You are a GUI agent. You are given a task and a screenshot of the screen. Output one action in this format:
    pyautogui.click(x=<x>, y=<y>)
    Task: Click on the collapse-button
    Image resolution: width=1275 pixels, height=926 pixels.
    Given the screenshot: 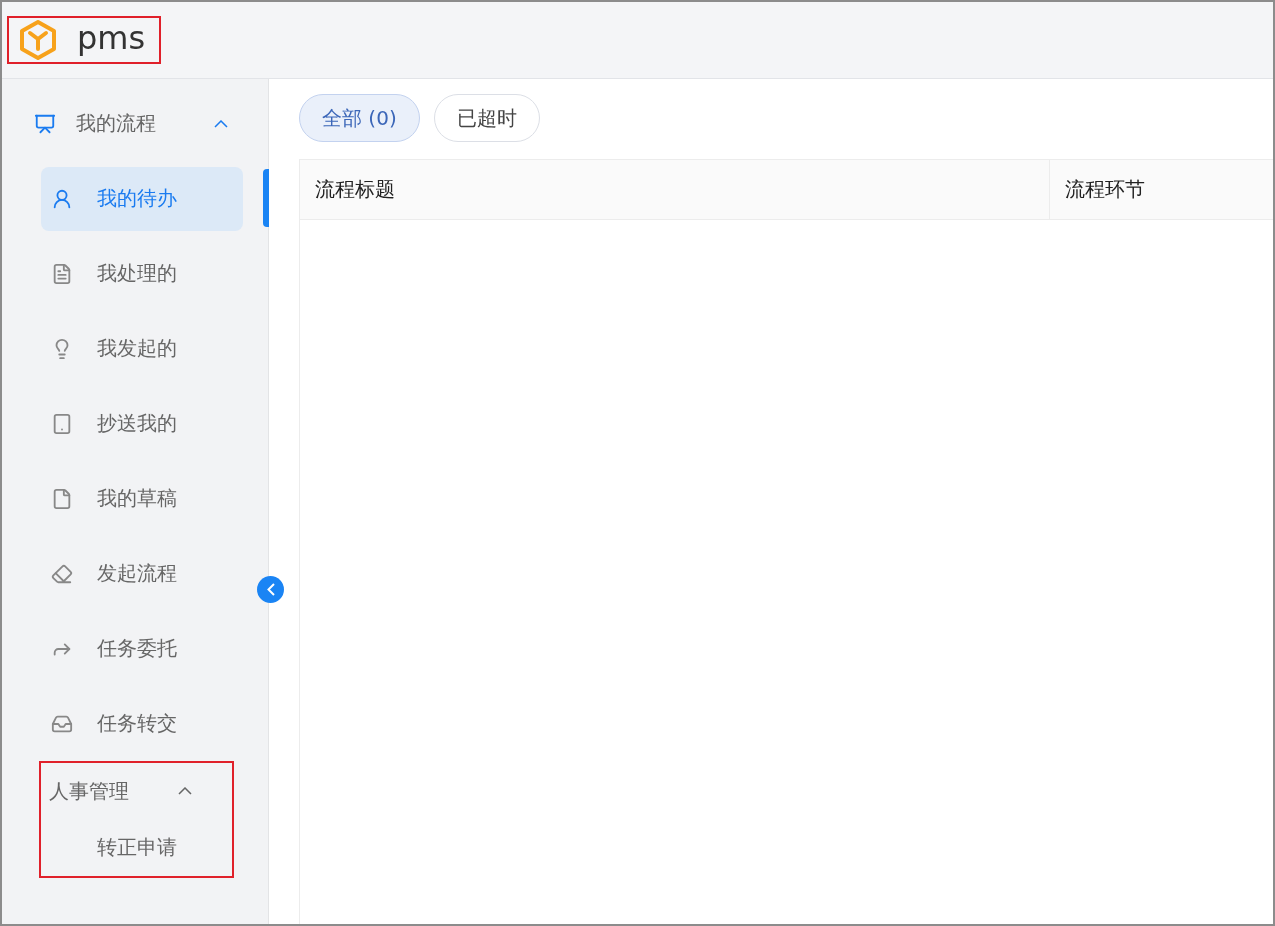 What is the action you would take?
    pyautogui.click(x=270, y=589)
    